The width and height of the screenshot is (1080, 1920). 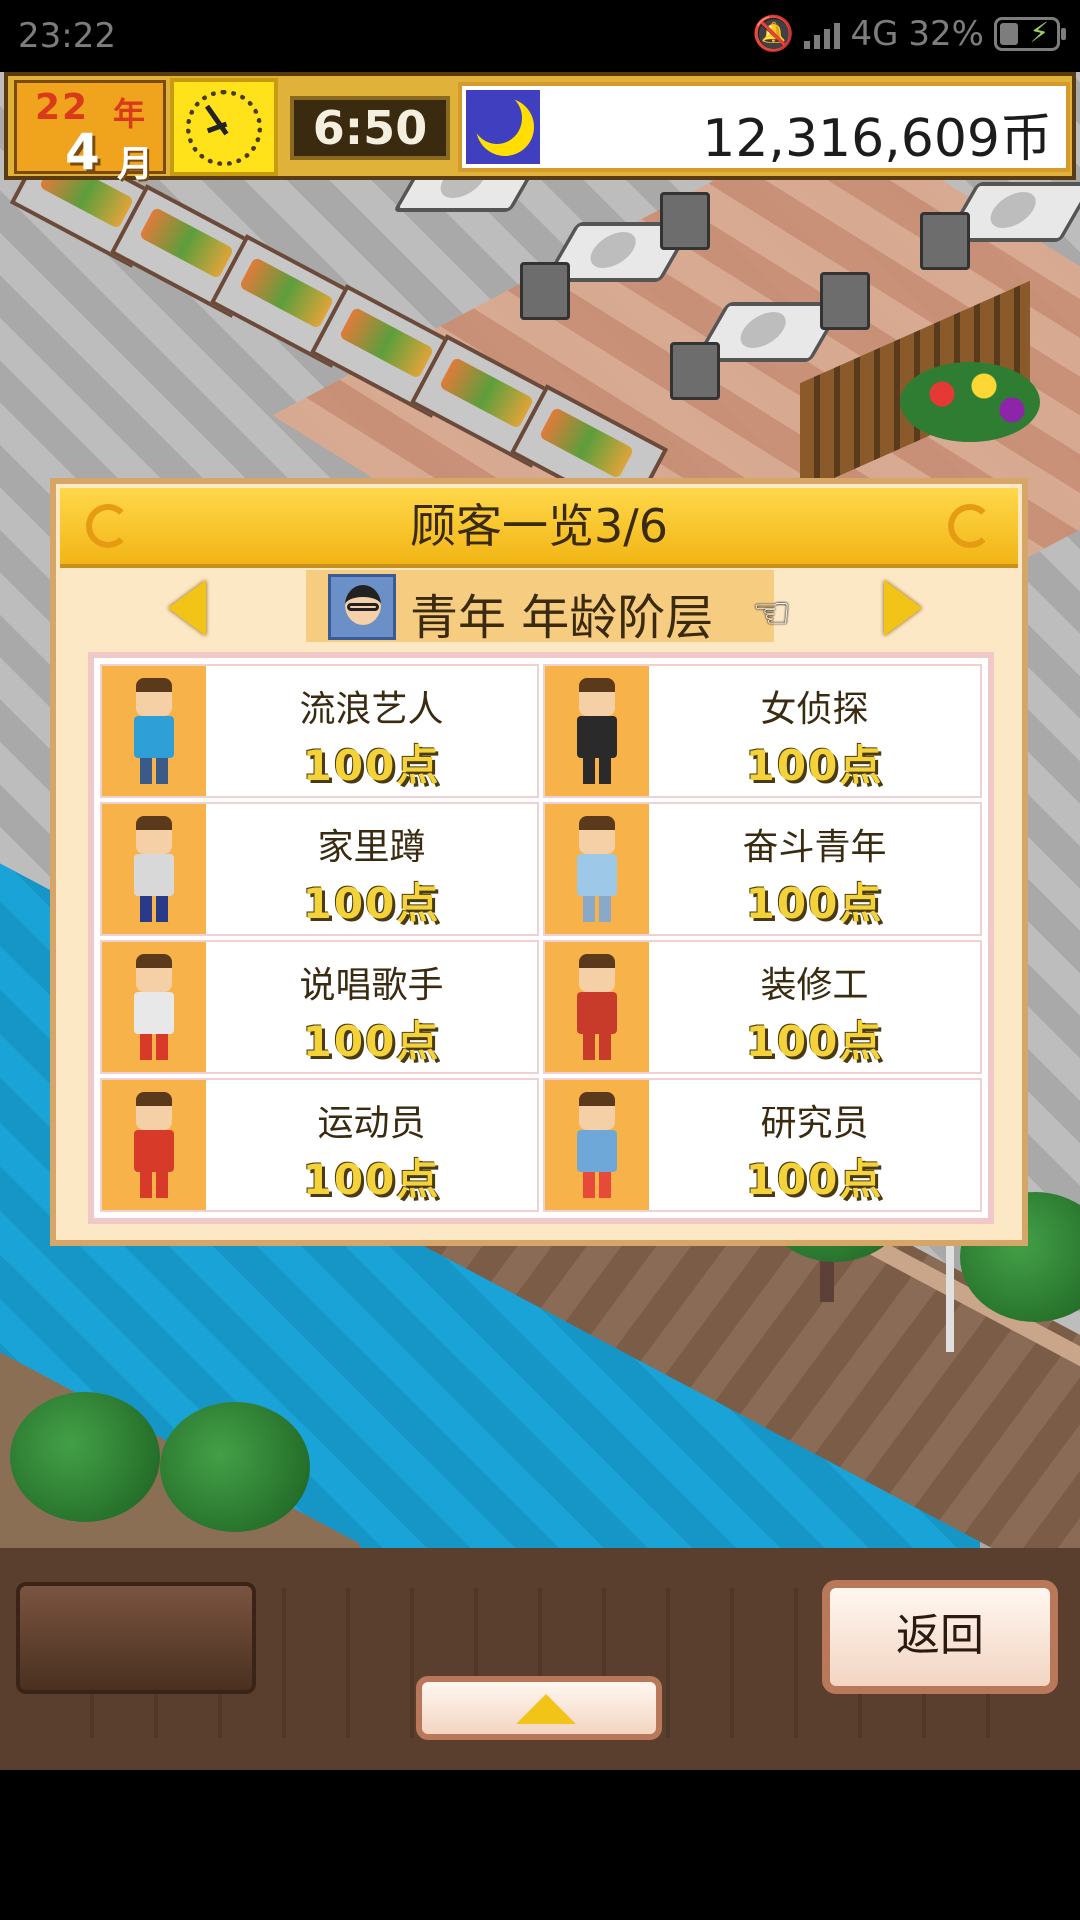 I want to click on mute-icon: 🔕, so click(x=773, y=34).